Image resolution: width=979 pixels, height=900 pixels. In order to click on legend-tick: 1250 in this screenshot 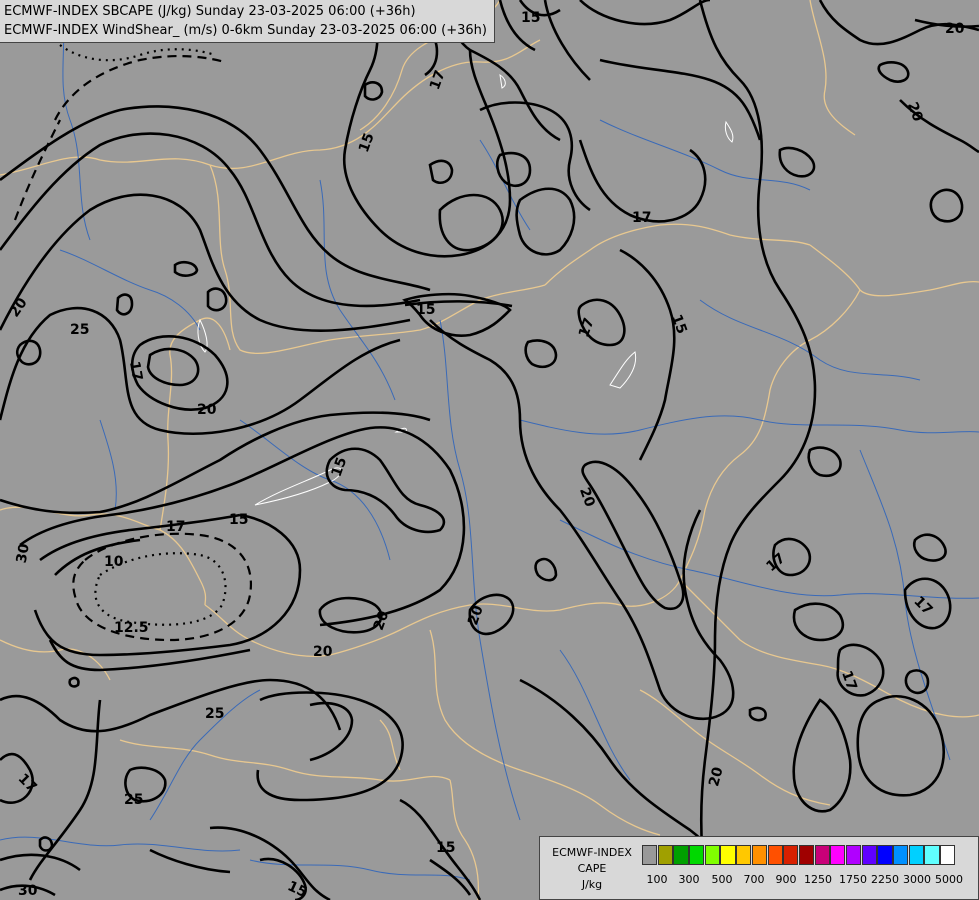, I will do `click(818, 879)`.